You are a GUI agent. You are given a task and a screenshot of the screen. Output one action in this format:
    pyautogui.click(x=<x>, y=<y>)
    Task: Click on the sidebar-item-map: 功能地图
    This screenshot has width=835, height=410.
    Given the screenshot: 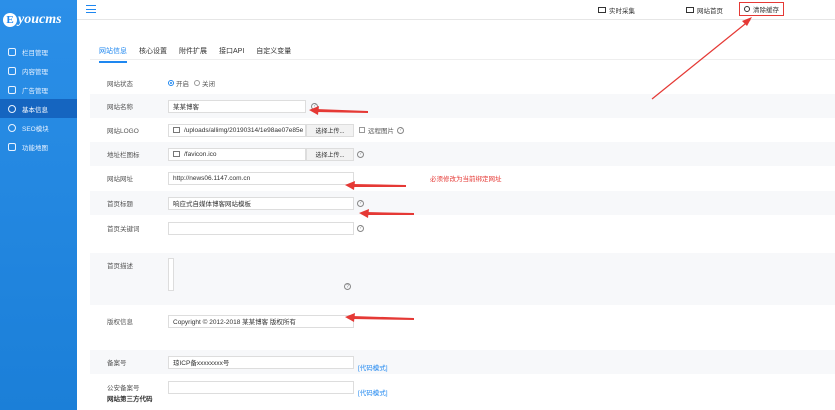 What is the action you would take?
    pyautogui.click(x=38, y=146)
    